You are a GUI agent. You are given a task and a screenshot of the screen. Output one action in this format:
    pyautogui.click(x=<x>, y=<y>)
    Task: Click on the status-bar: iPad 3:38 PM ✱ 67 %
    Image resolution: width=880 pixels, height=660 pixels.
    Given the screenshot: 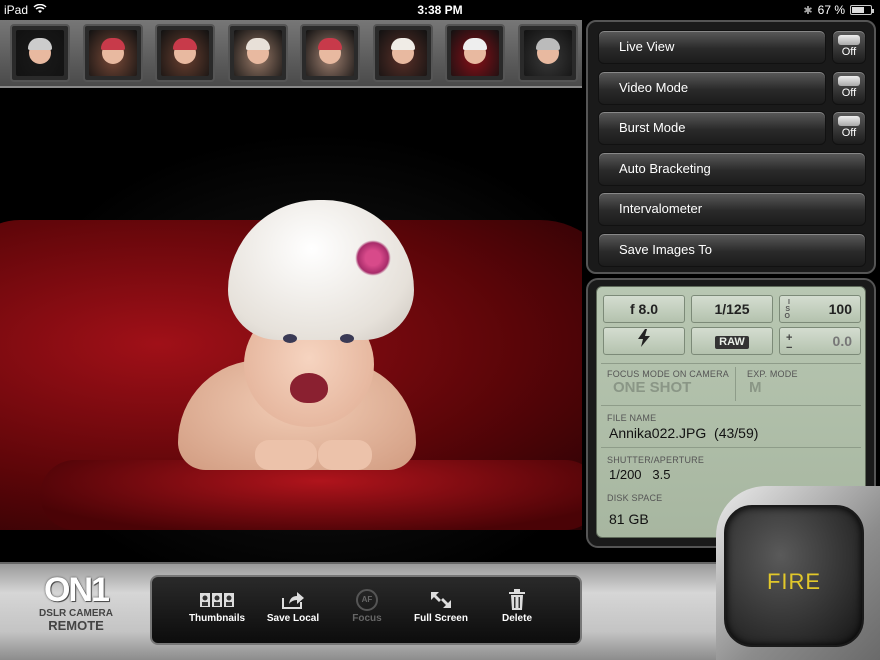 What is the action you would take?
    pyautogui.click(x=440, y=10)
    